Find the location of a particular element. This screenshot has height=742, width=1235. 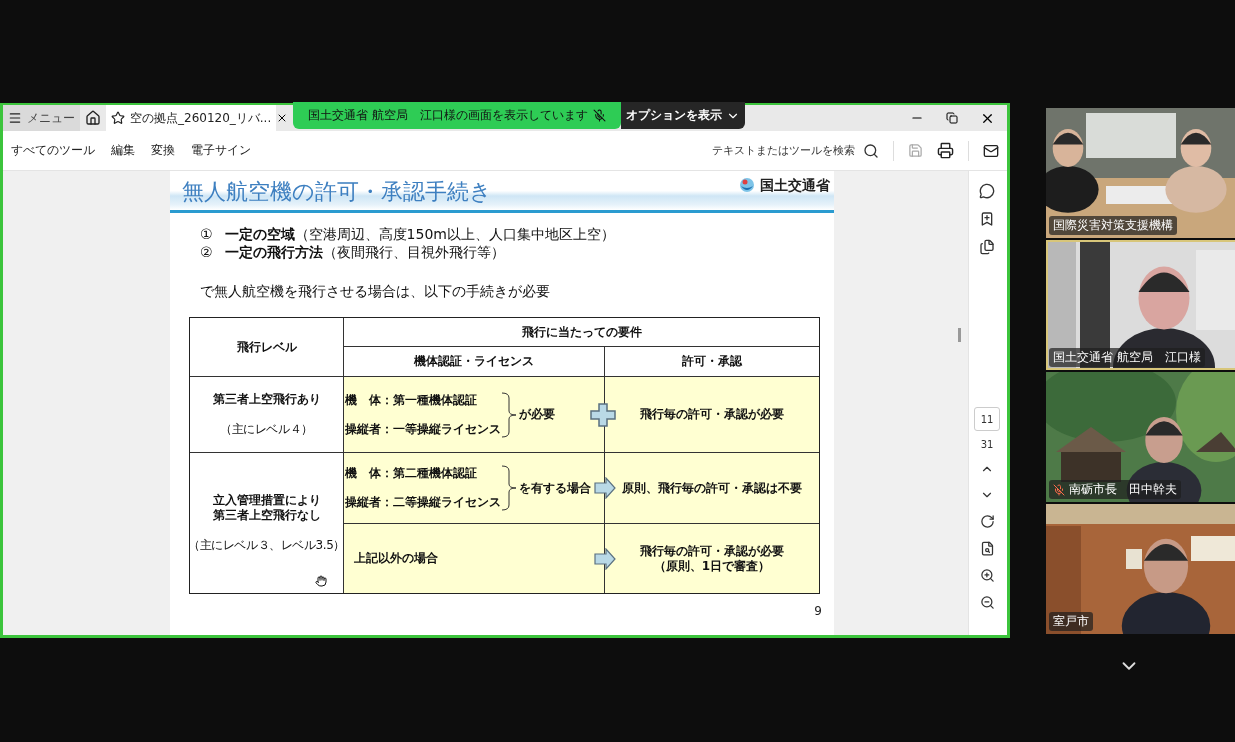

level-note: （主にレベル４） is located at coordinates (266, 429).